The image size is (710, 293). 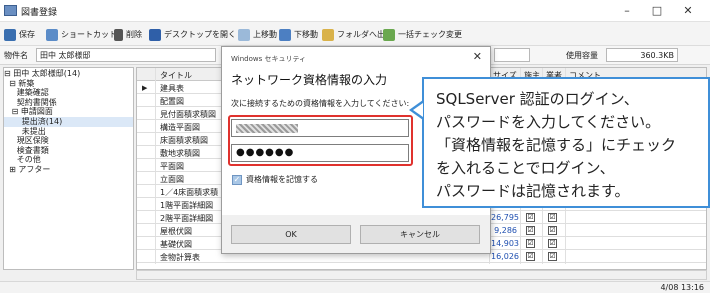 I want to click on remember-checkbox-icon: ✓, so click(x=237, y=179).